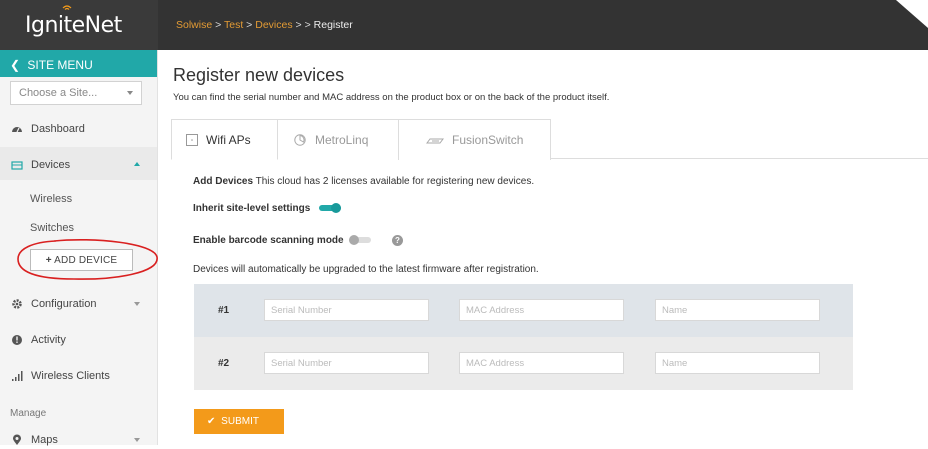 This screenshot has height=449, width=928. Describe the element at coordinates (259, 75) in the screenshot. I see `page-title: Register new devices` at that location.